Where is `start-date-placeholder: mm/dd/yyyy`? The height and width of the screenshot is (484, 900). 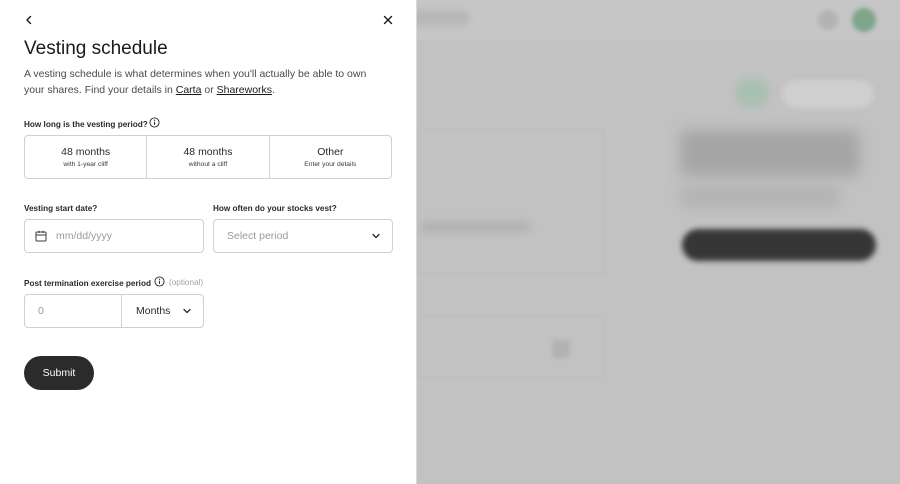 start-date-placeholder: mm/dd/yyyy is located at coordinates (84, 236).